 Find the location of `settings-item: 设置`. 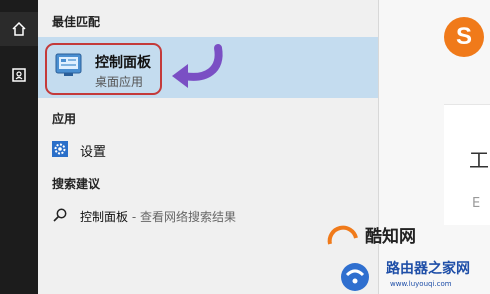

settings-item: 设置 is located at coordinates (208, 150).